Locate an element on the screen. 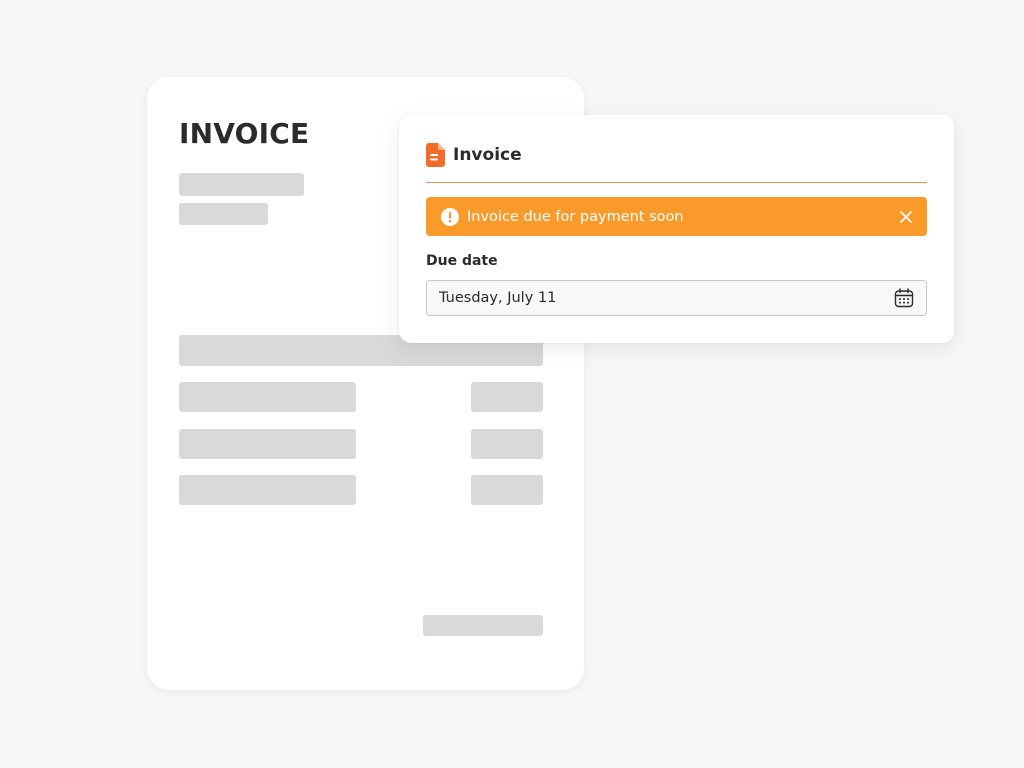  exclamation-circle-icon is located at coordinates (450, 216).